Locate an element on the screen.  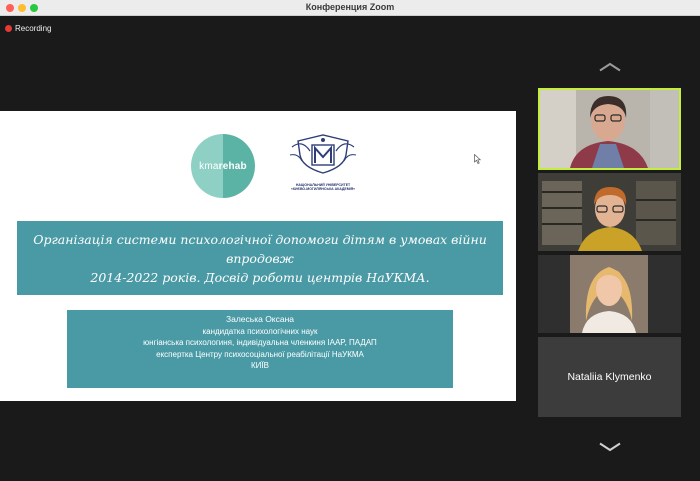
chevron-down-icon is located at coordinates (610, 447).